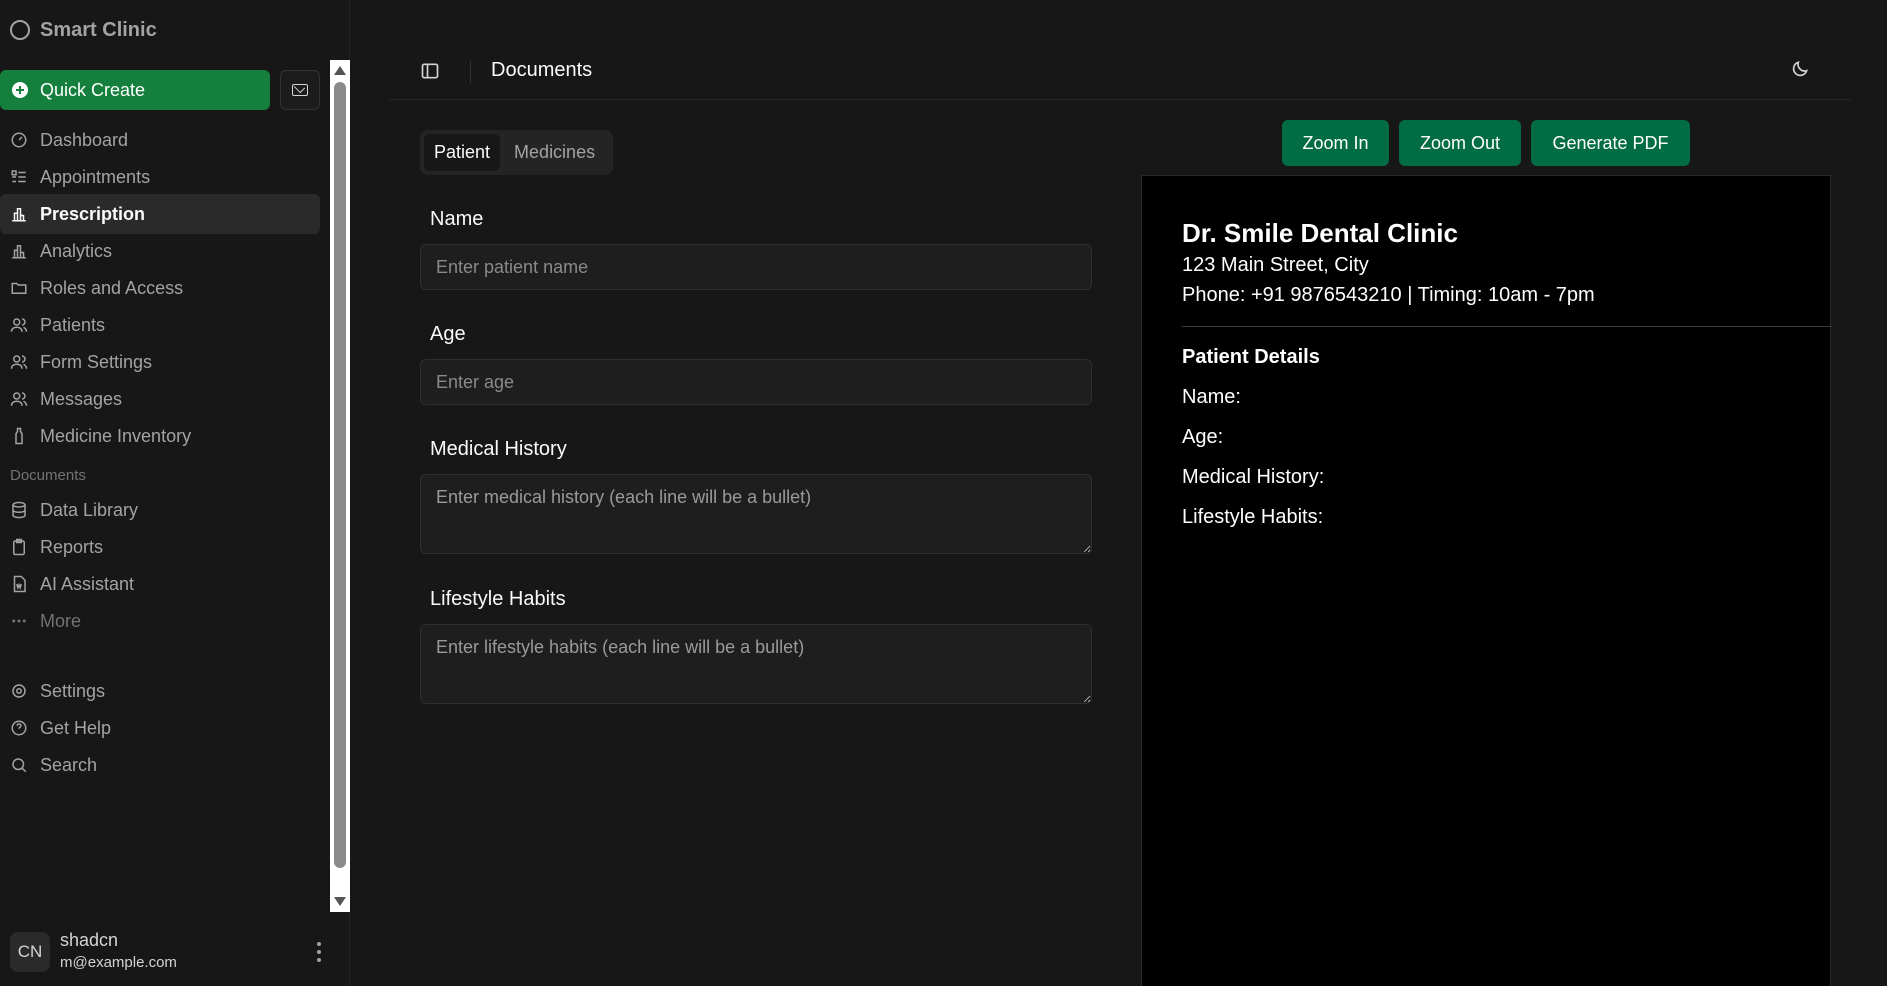 This screenshot has height=986, width=1887. I want to click on form-tabs: Patient Medicines, so click(516, 152).